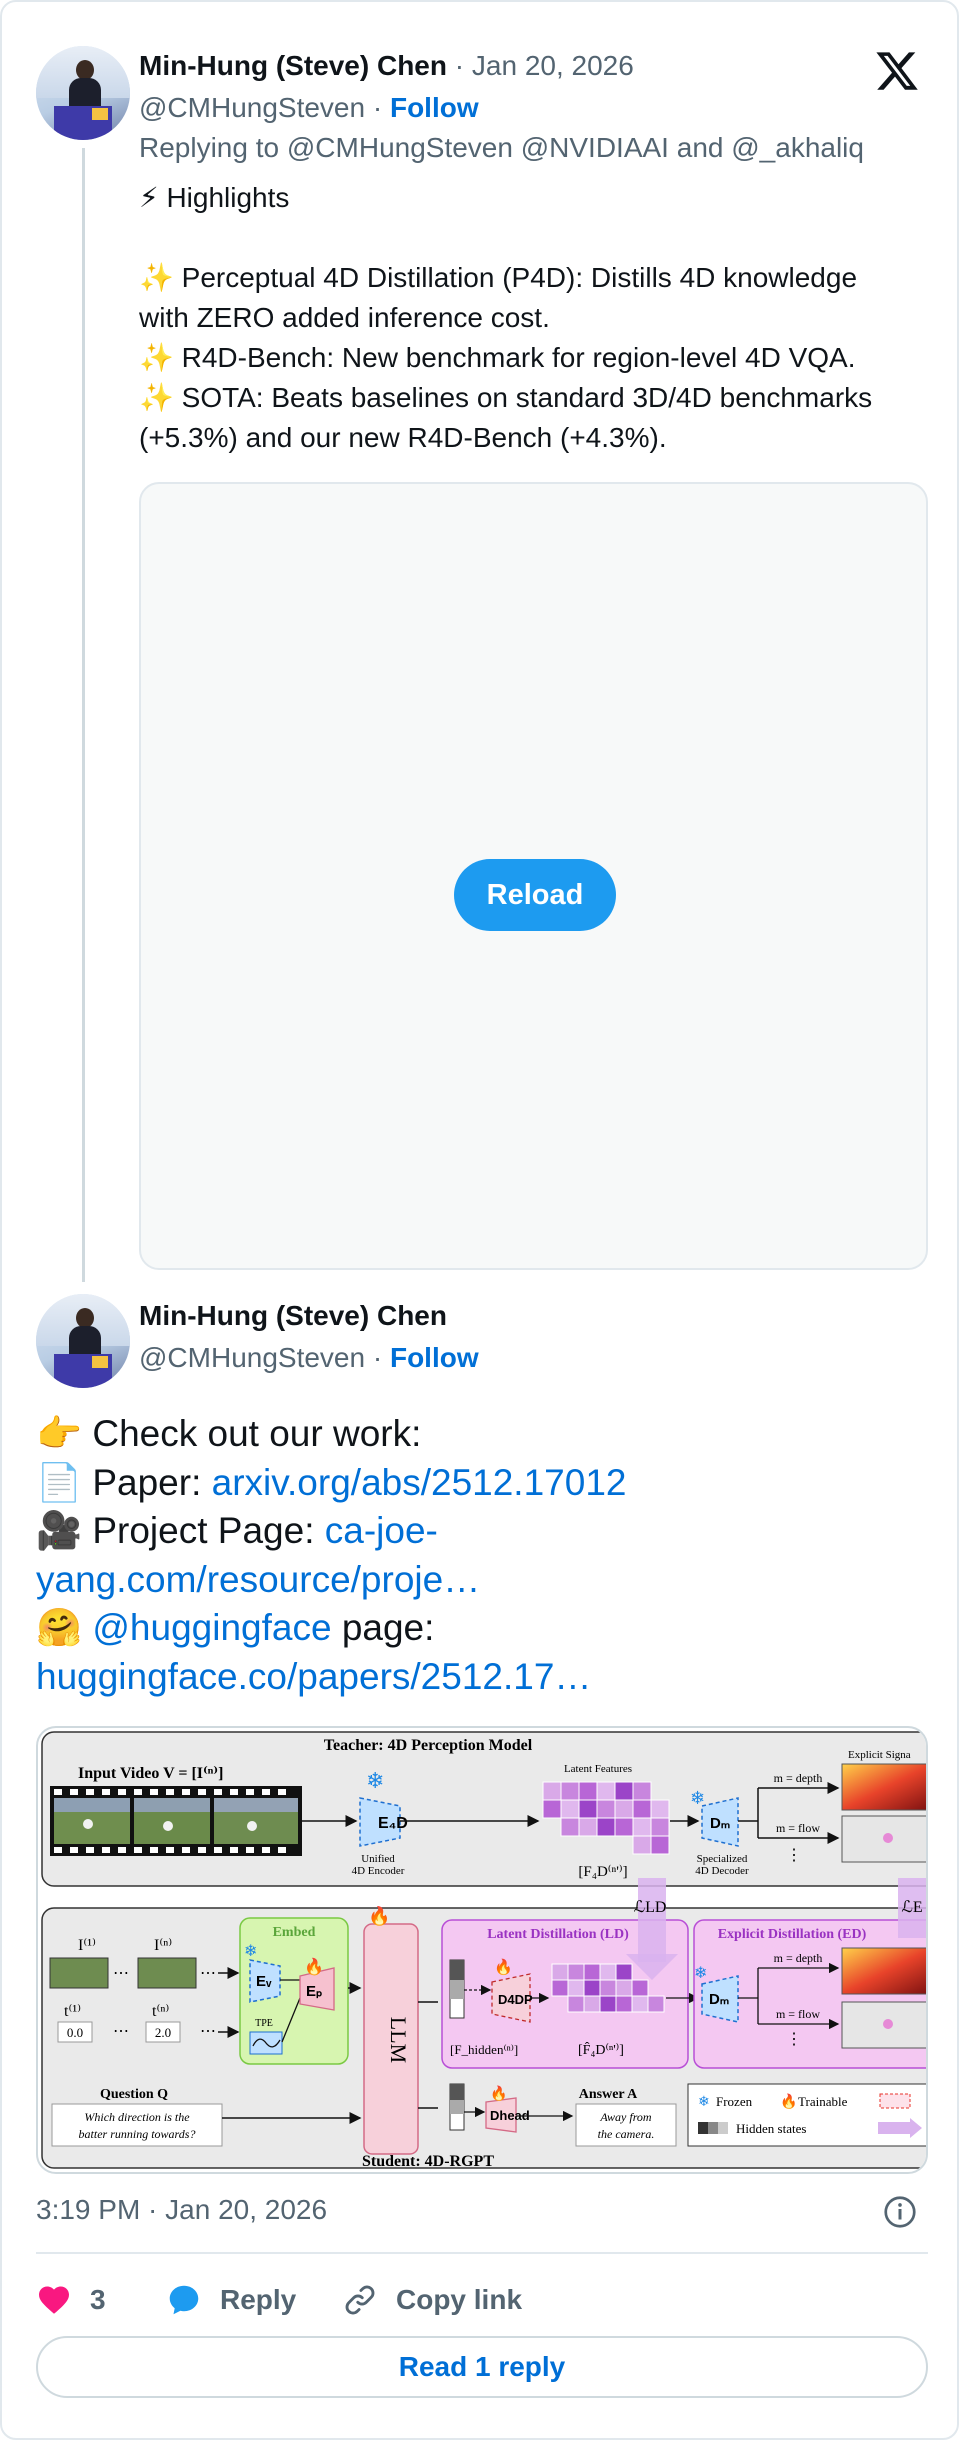 This screenshot has width=960, height=2450. What do you see at coordinates (98, 2299) in the screenshot?
I see `like-count: 3` at bounding box center [98, 2299].